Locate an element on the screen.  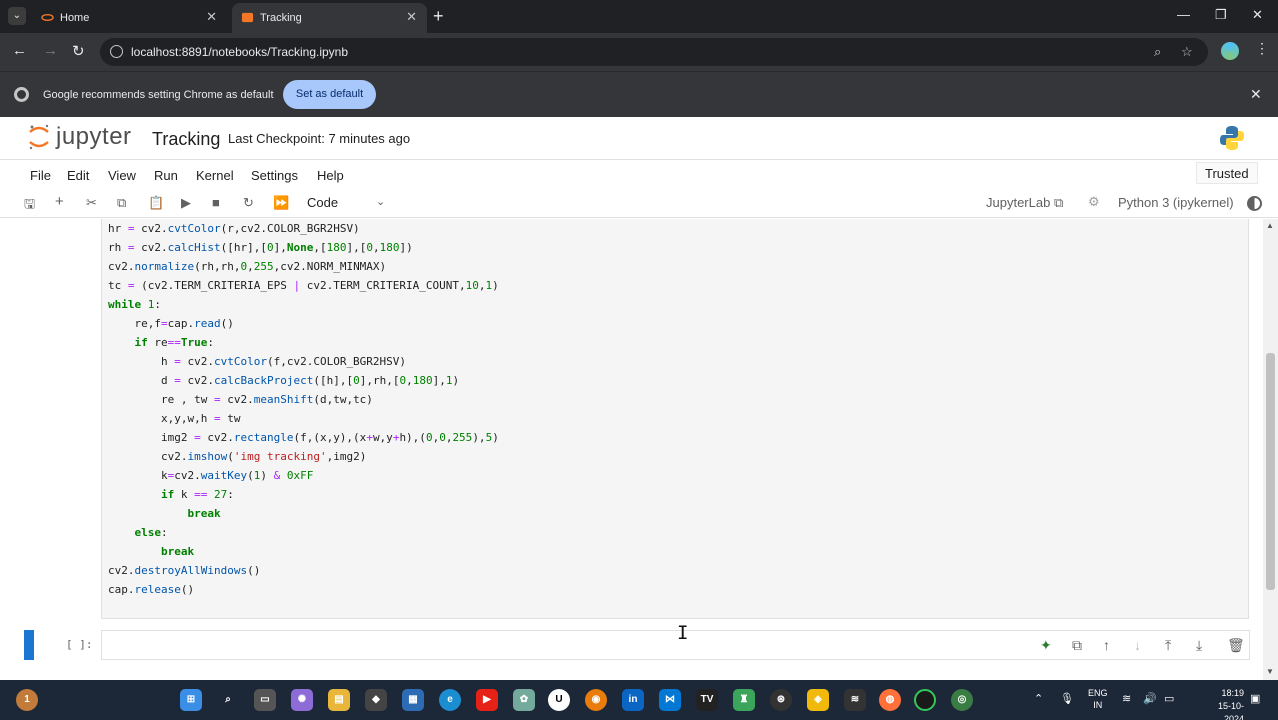
menu-kernel: Kernel is located at coordinates (215, 175).